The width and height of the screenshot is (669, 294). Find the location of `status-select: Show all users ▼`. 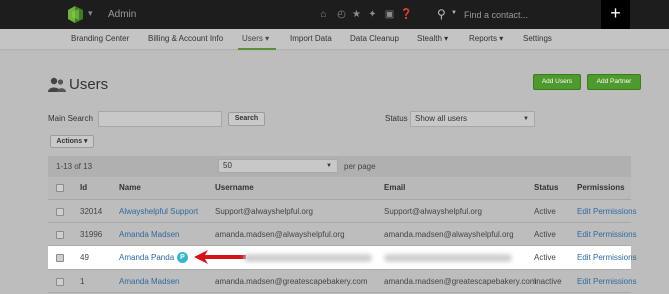

status-select: Show all users ▼ is located at coordinates (472, 119).